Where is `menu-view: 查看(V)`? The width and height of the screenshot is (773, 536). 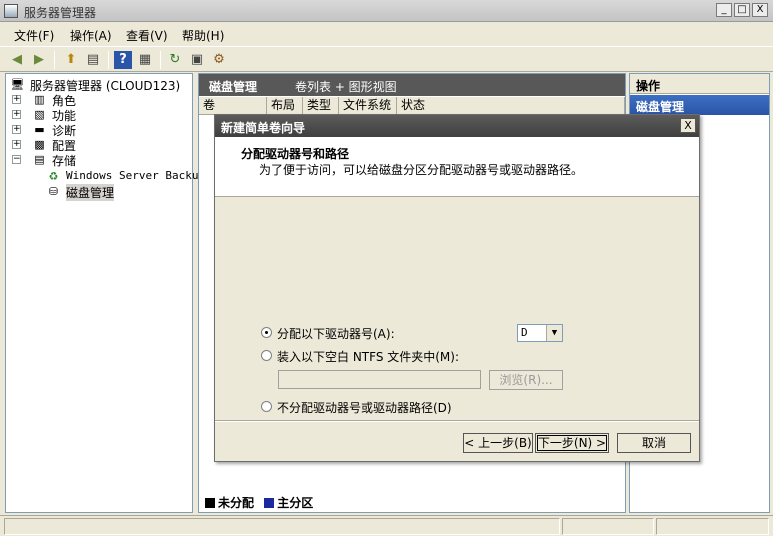 menu-view: 查看(V) is located at coordinates (147, 35).